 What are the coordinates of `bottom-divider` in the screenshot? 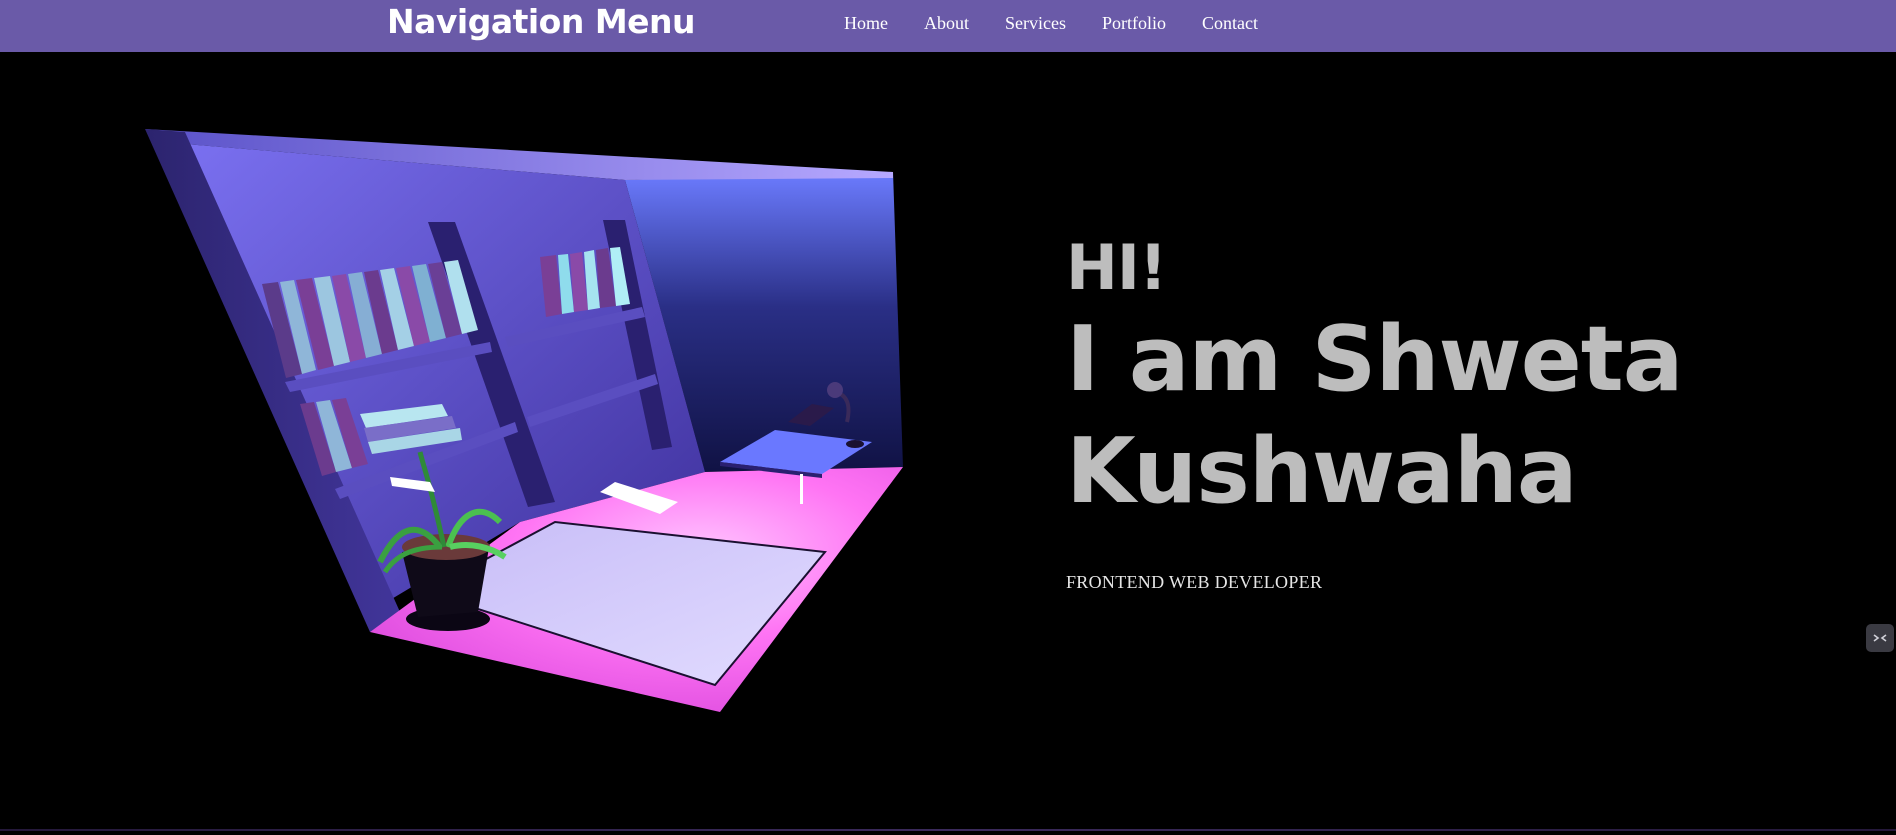 It's located at (948, 830).